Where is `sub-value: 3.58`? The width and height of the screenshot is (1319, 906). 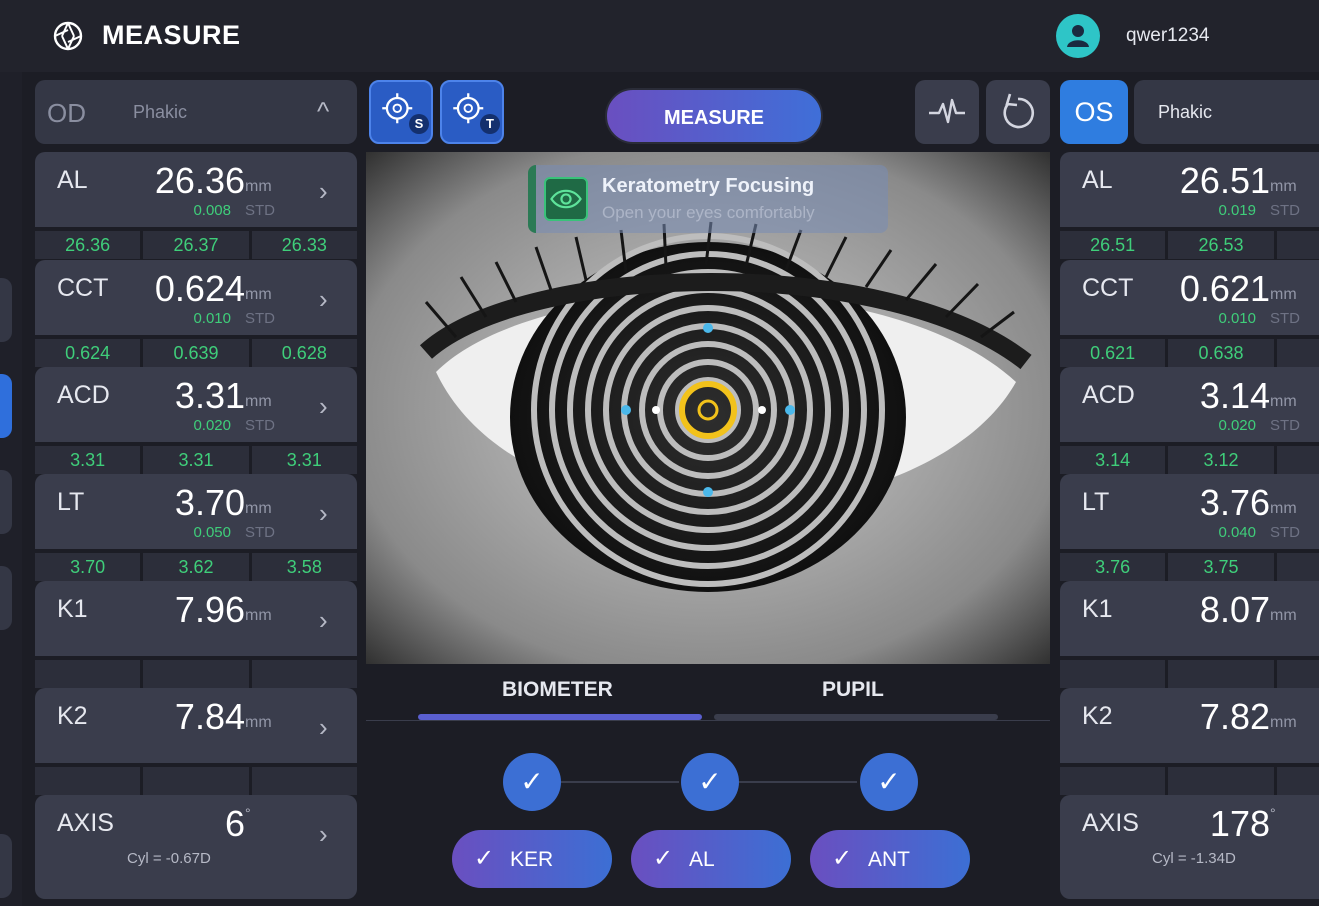 sub-value: 3.58 is located at coordinates (304, 567).